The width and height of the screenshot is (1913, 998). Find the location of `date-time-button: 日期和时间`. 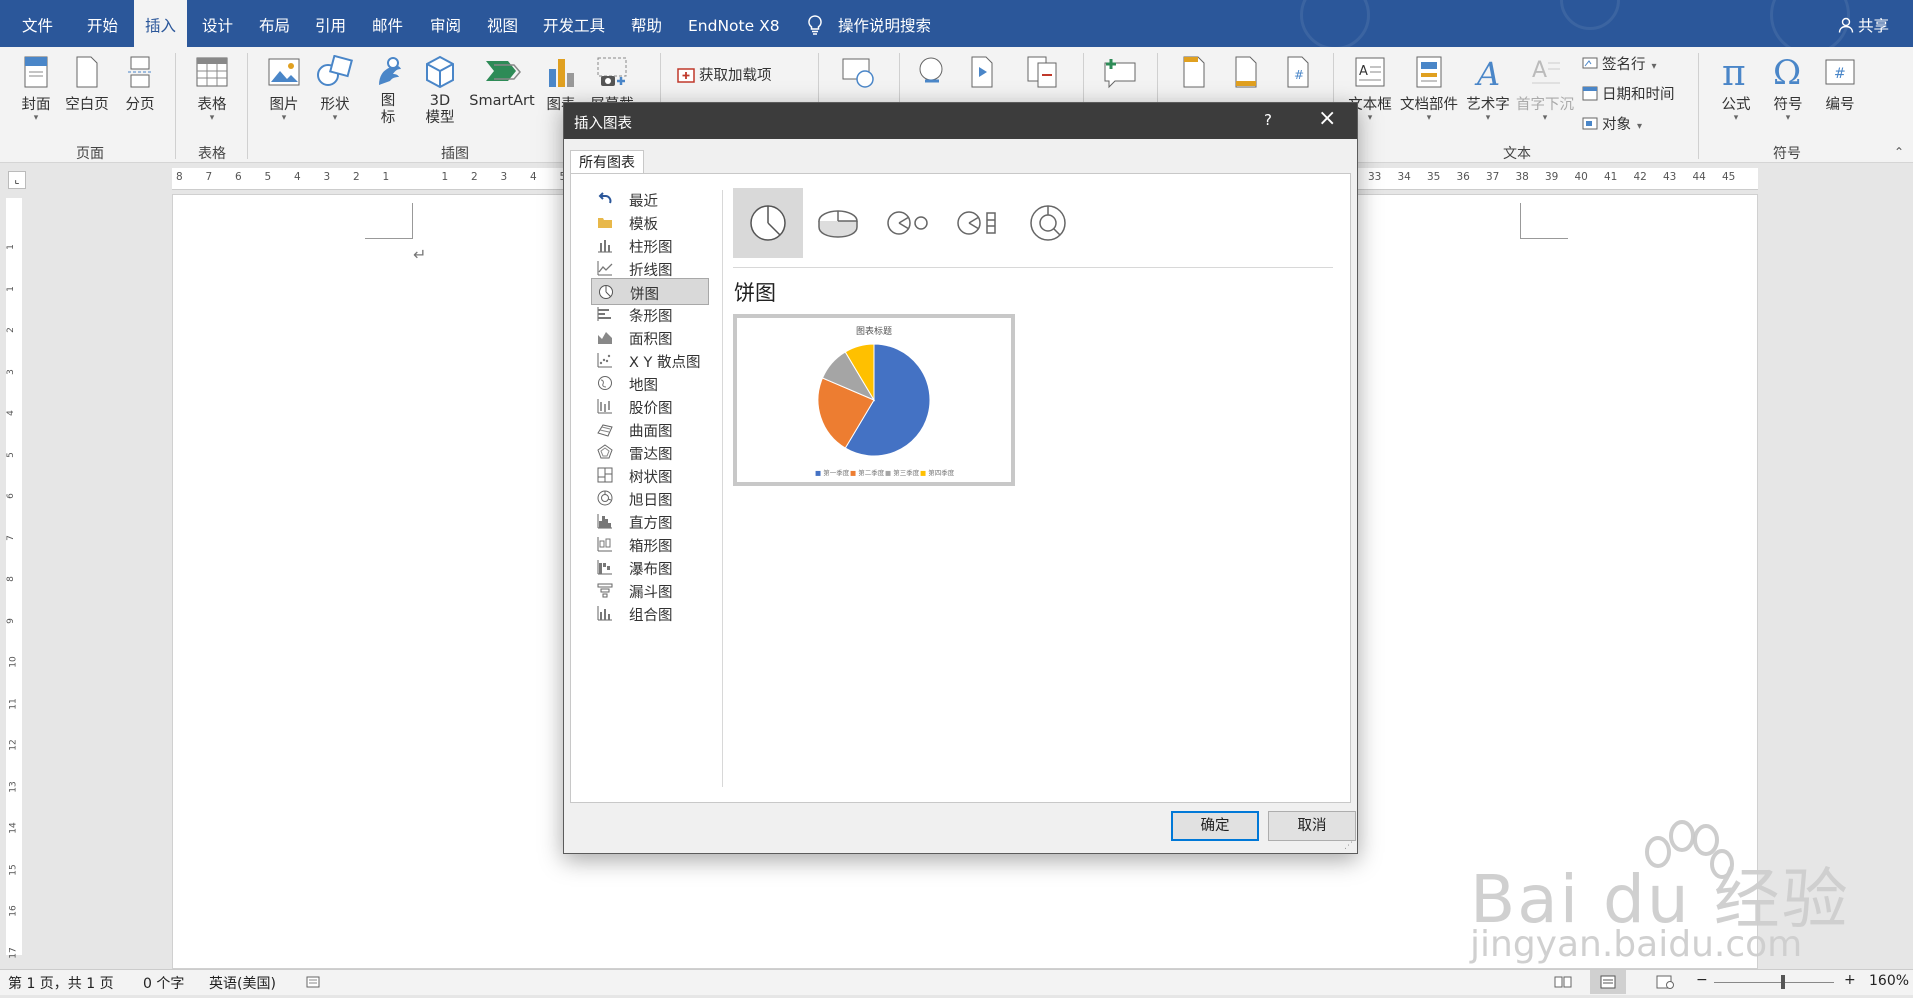

date-time-button: 日期和时间 is located at coordinates (1628, 94).